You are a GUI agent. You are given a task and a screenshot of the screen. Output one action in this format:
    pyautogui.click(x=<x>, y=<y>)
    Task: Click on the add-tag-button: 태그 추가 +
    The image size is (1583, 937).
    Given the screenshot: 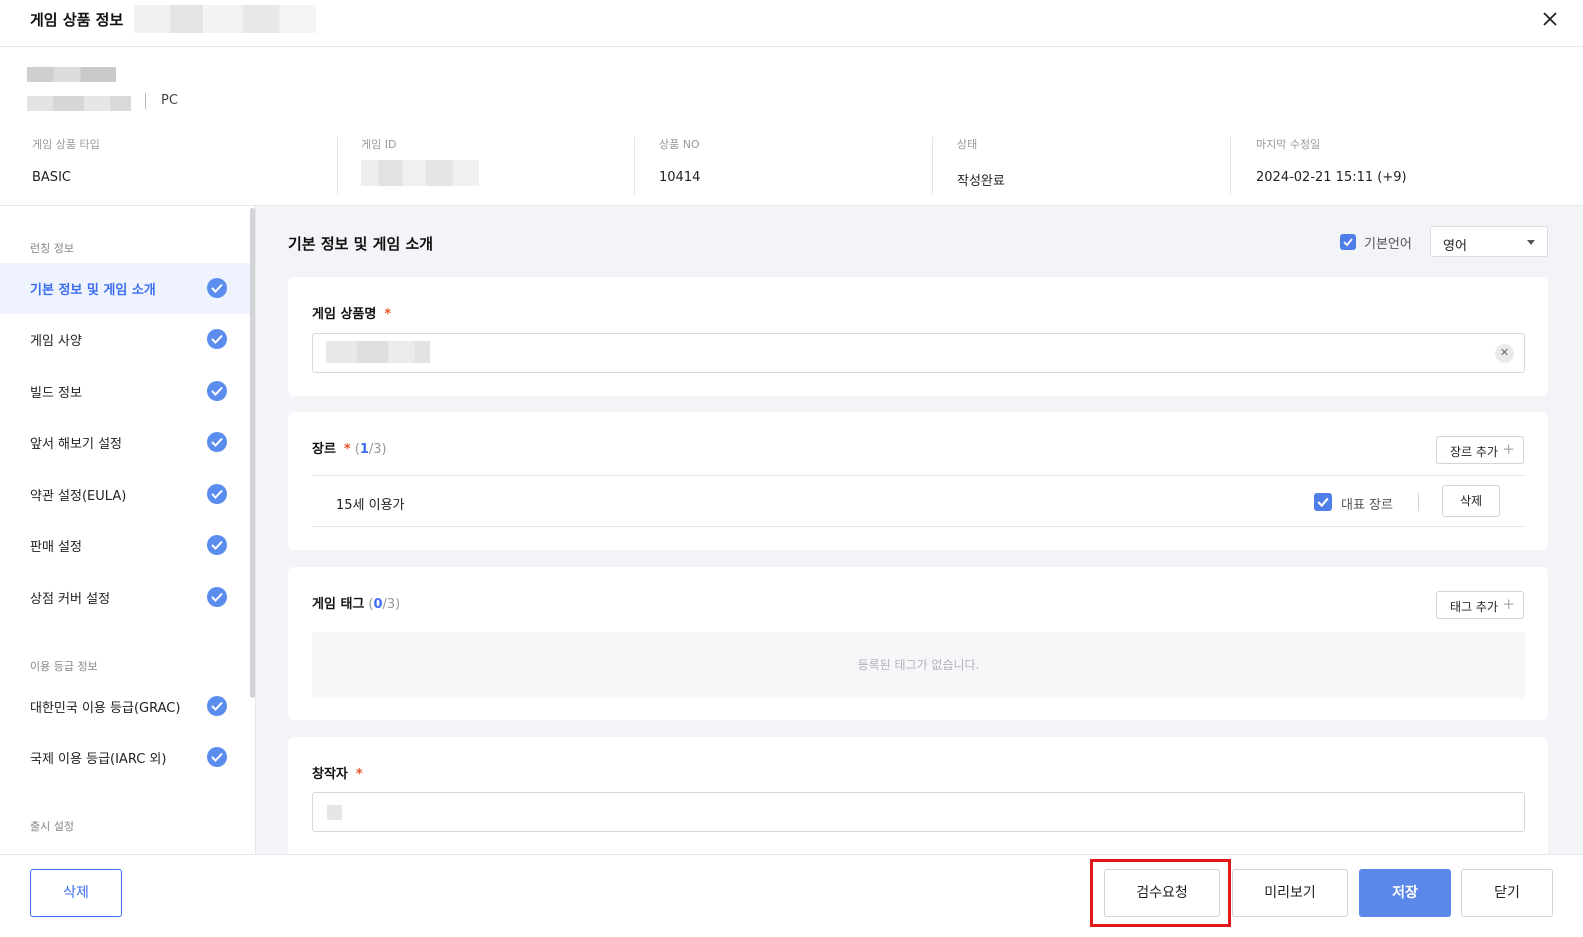 What is the action you would take?
    pyautogui.click(x=1480, y=605)
    